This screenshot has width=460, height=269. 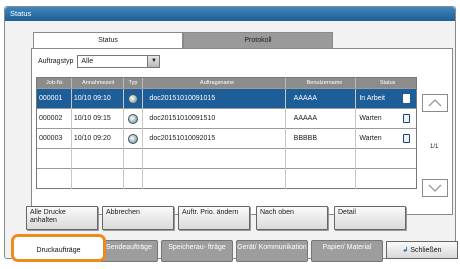 I want to click on job-name: doc20151010092015, so click(x=214, y=138).